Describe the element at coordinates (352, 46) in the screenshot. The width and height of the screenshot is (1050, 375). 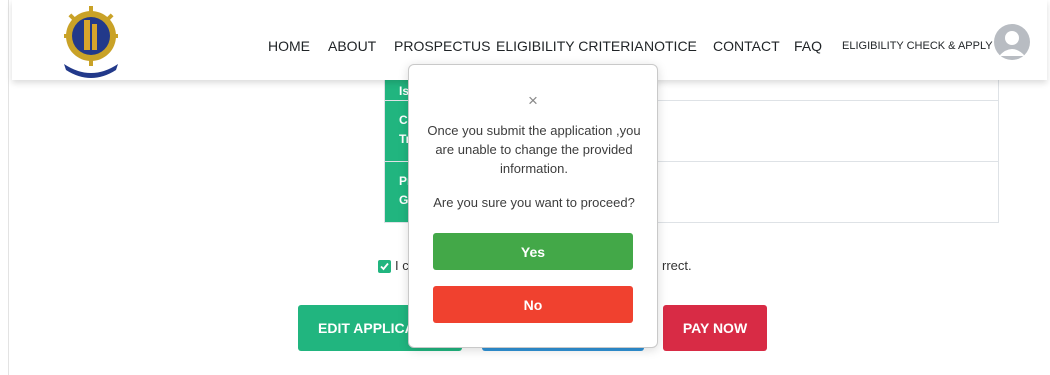
I see `nav-about: ABOUT` at that location.